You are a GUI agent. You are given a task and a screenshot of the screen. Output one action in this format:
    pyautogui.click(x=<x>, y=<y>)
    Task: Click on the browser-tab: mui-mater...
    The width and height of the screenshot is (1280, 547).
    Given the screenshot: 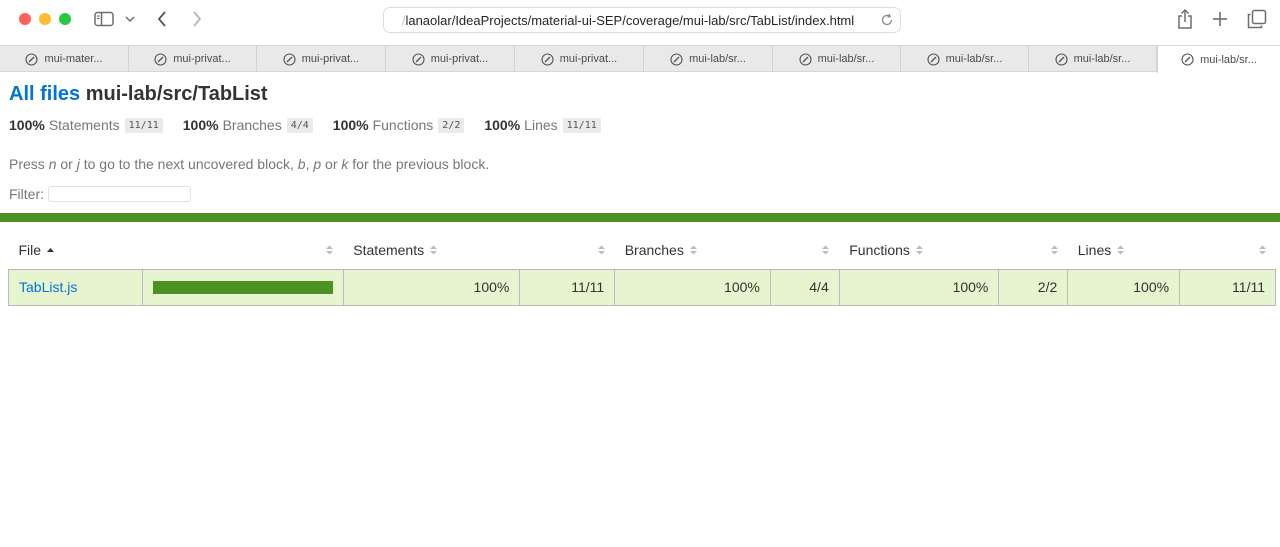 What is the action you would take?
    pyautogui.click(x=64, y=59)
    